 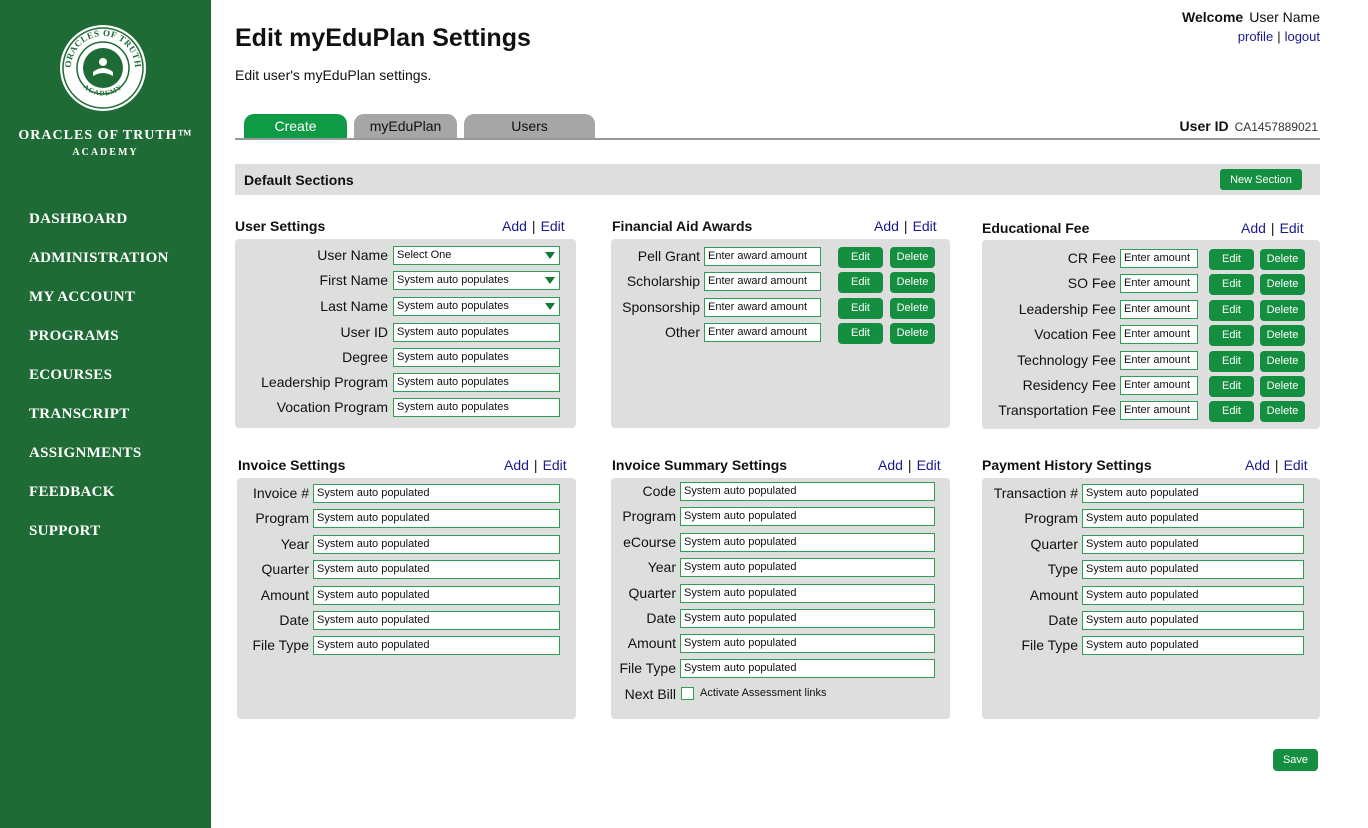 I want to click on educational-fee-edit-link: Edit, so click(x=1292, y=228).